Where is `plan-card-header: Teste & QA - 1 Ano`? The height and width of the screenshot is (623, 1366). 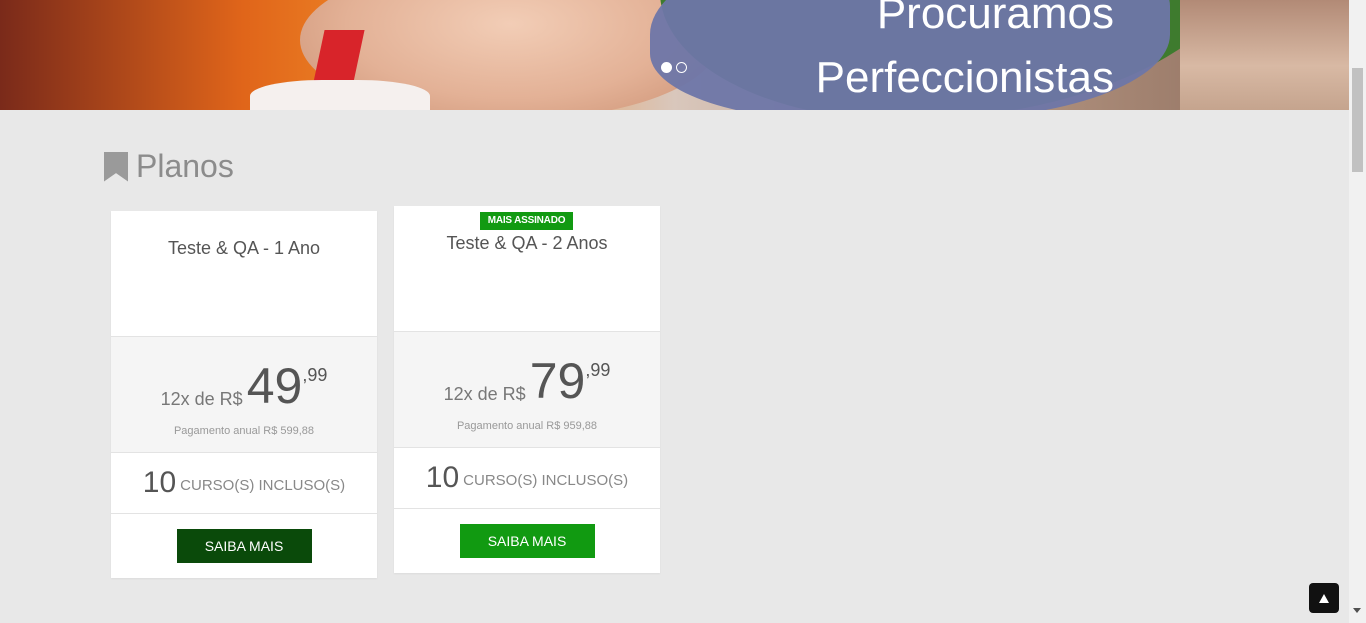
plan-card-header: Teste & QA - 1 Ano is located at coordinates (244, 274).